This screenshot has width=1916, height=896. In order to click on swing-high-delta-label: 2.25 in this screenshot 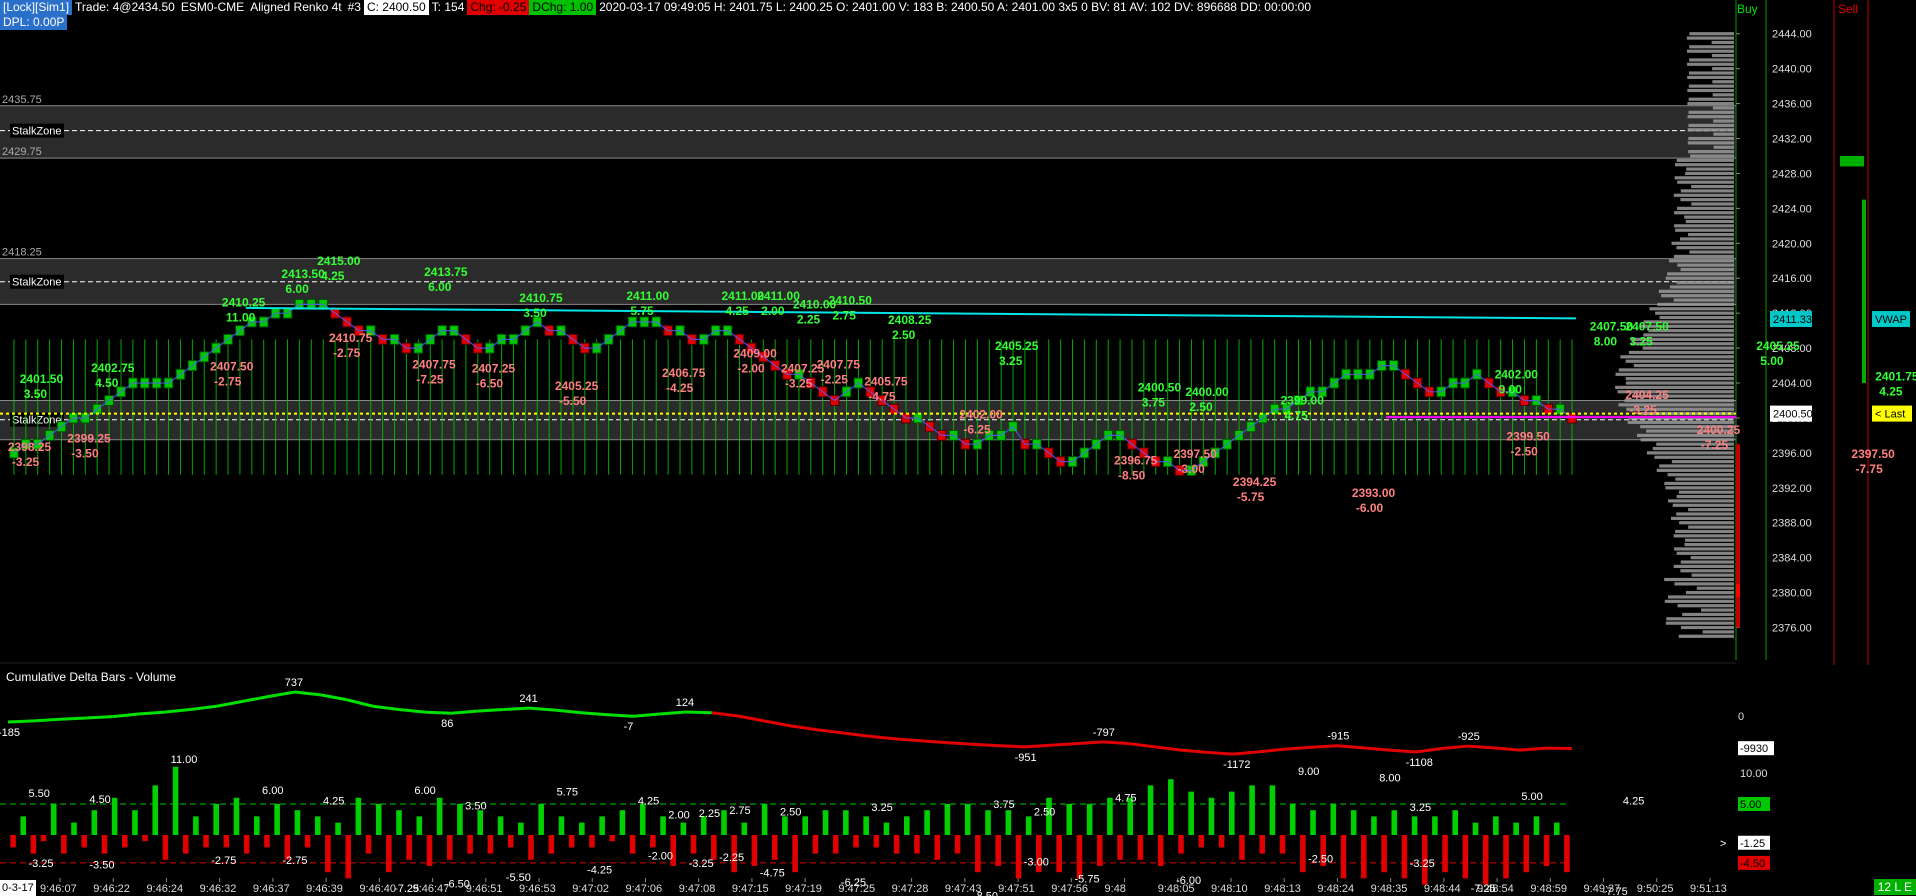, I will do `click(809, 320)`.